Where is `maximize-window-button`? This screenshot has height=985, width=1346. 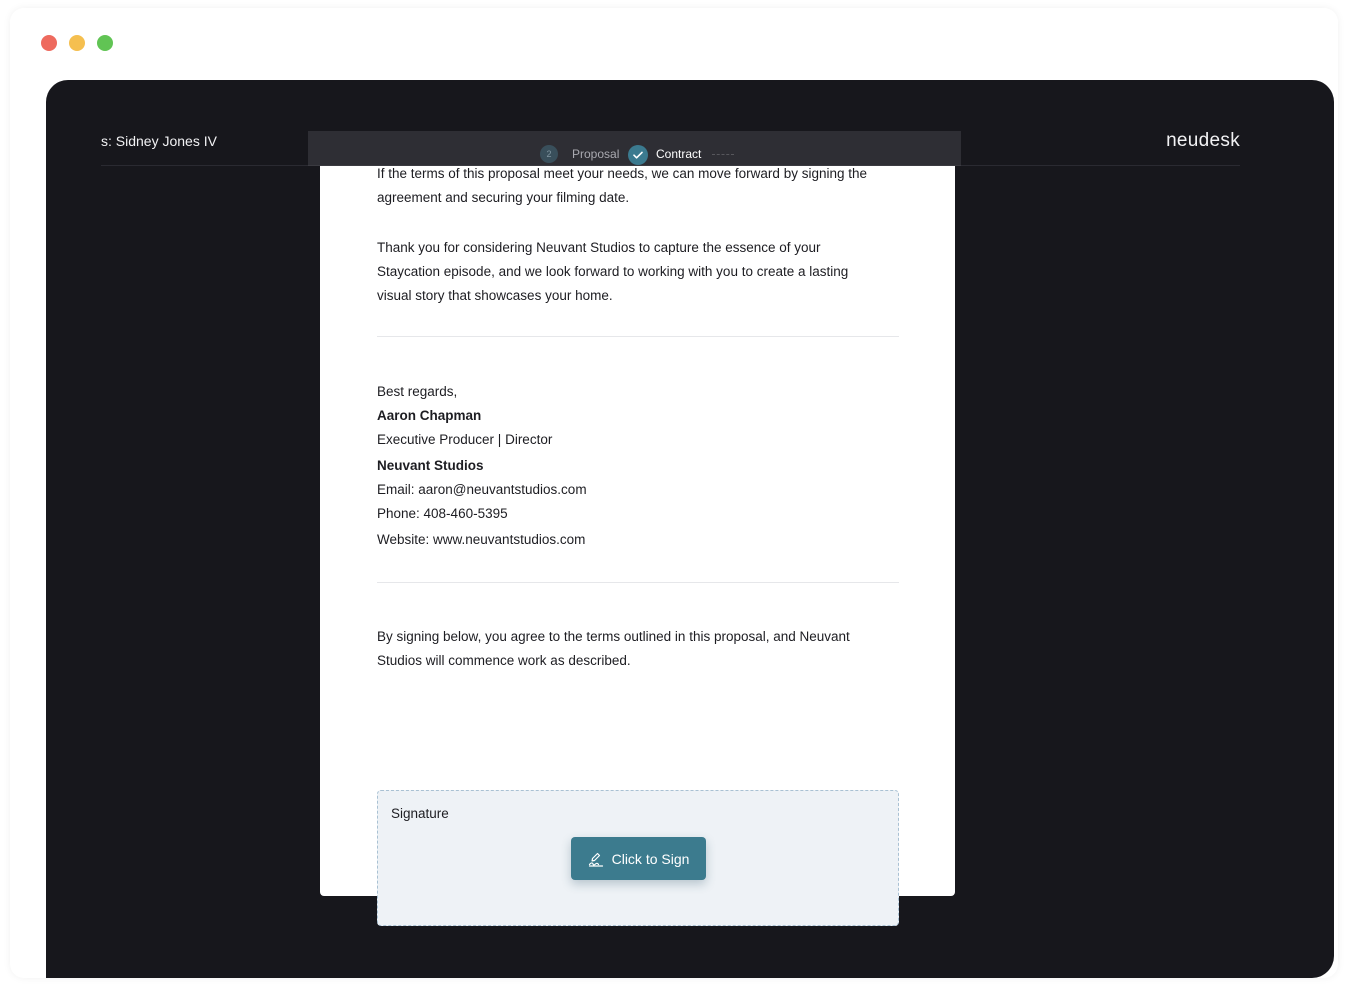
maximize-window-button is located at coordinates (105, 43).